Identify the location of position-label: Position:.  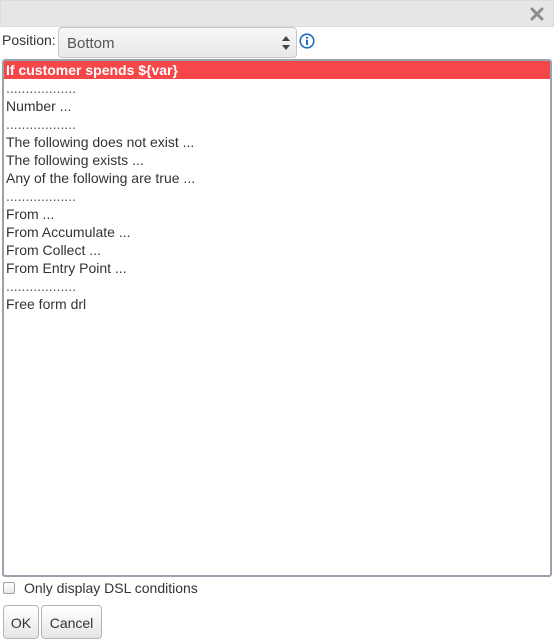
(29, 40).